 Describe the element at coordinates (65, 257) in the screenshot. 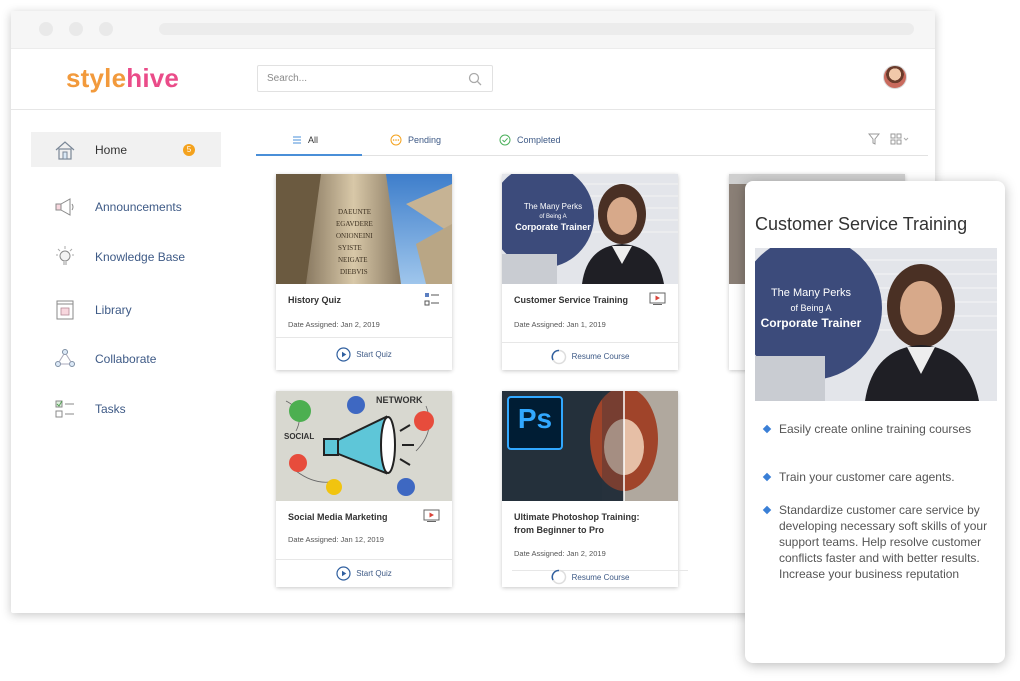

I see `lightbulb-icon` at that location.